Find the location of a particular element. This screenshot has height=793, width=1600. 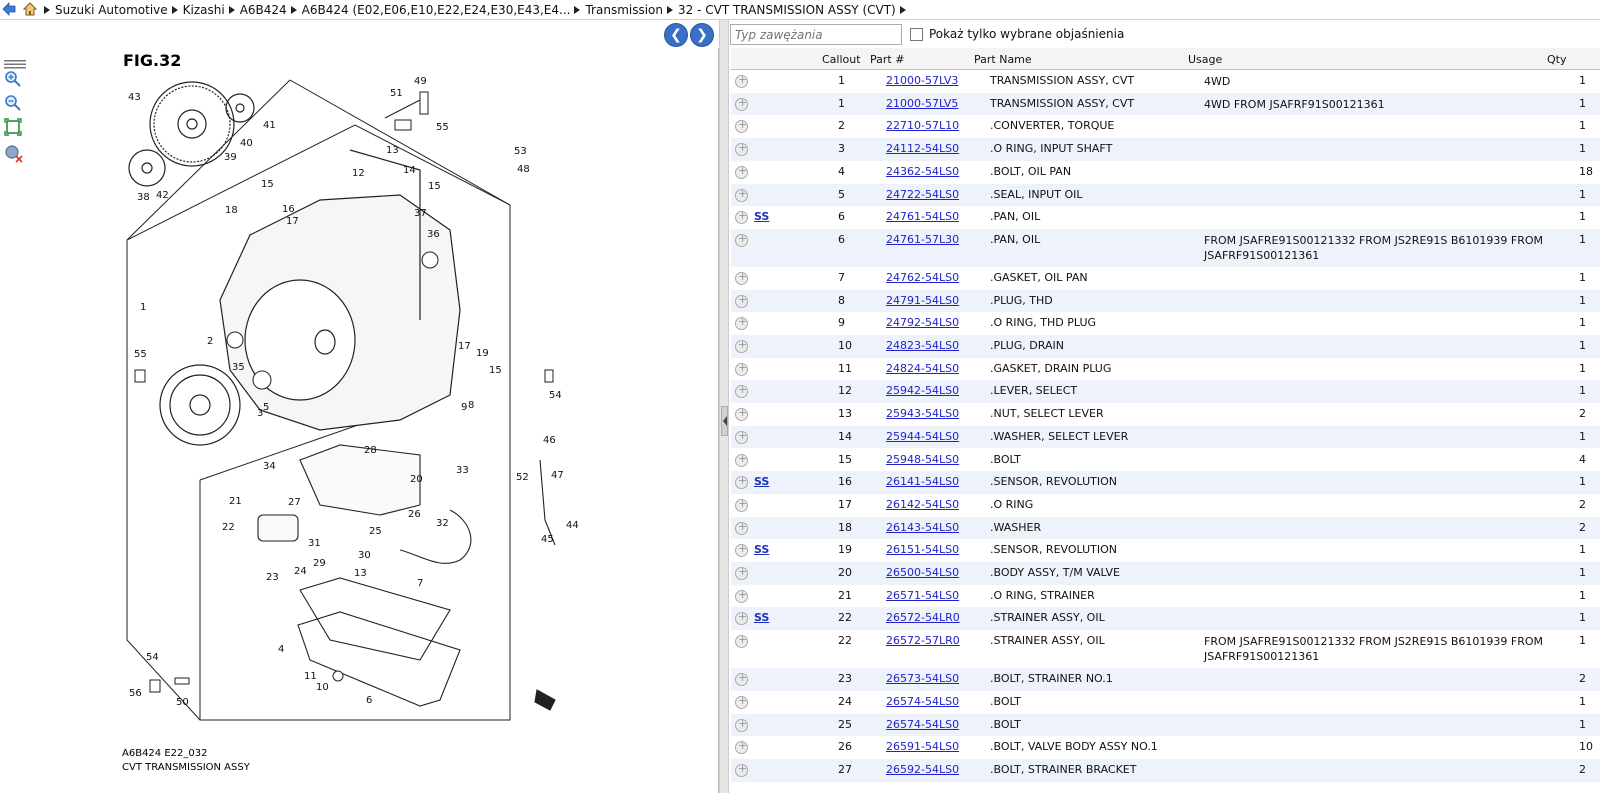

callout-number: 26 is located at coordinates (414, 514).